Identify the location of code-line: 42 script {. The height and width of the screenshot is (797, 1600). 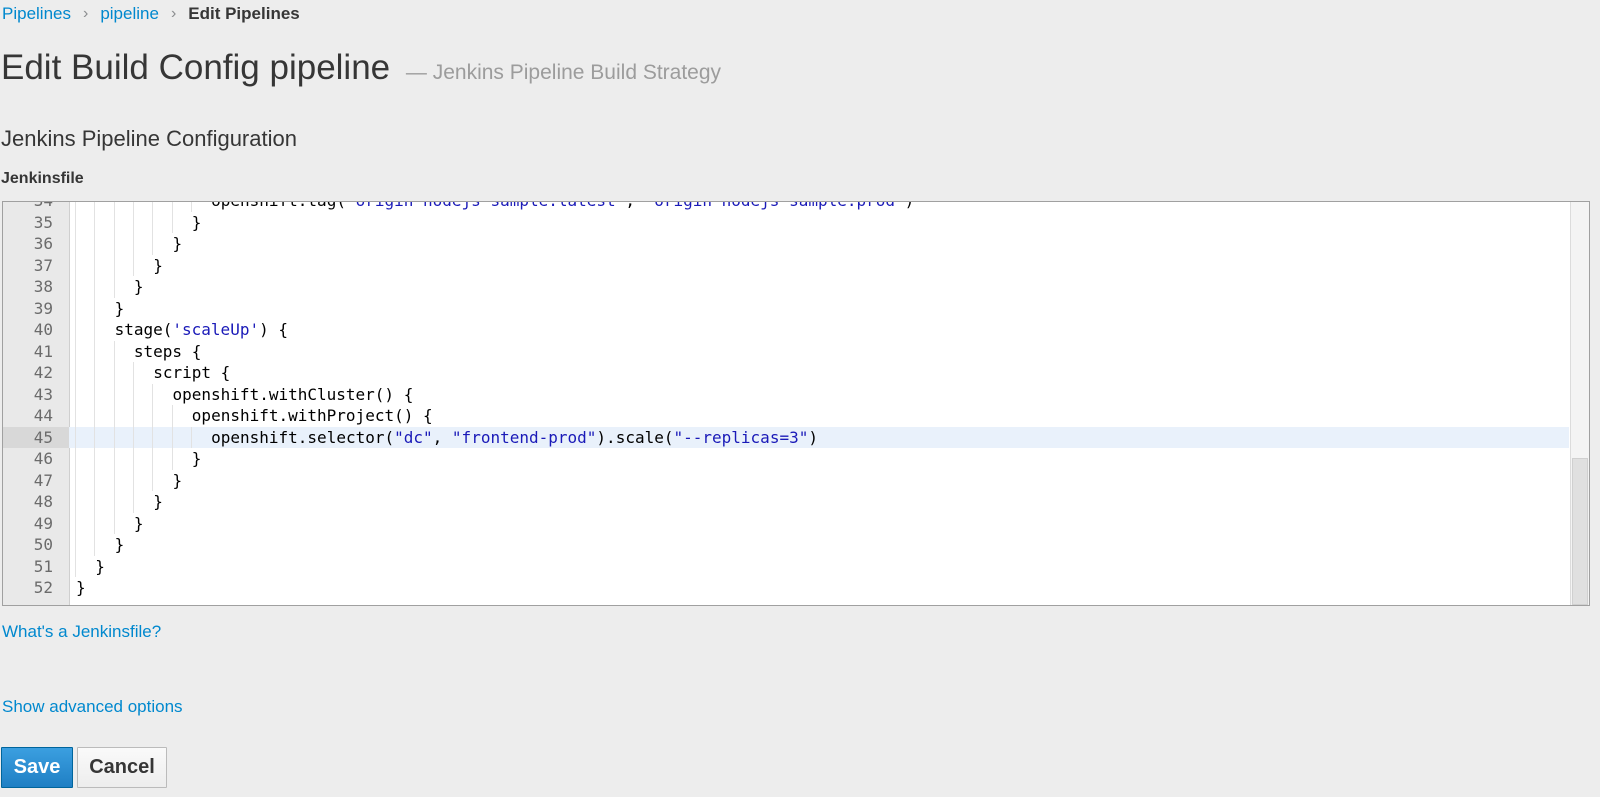
(786, 373).